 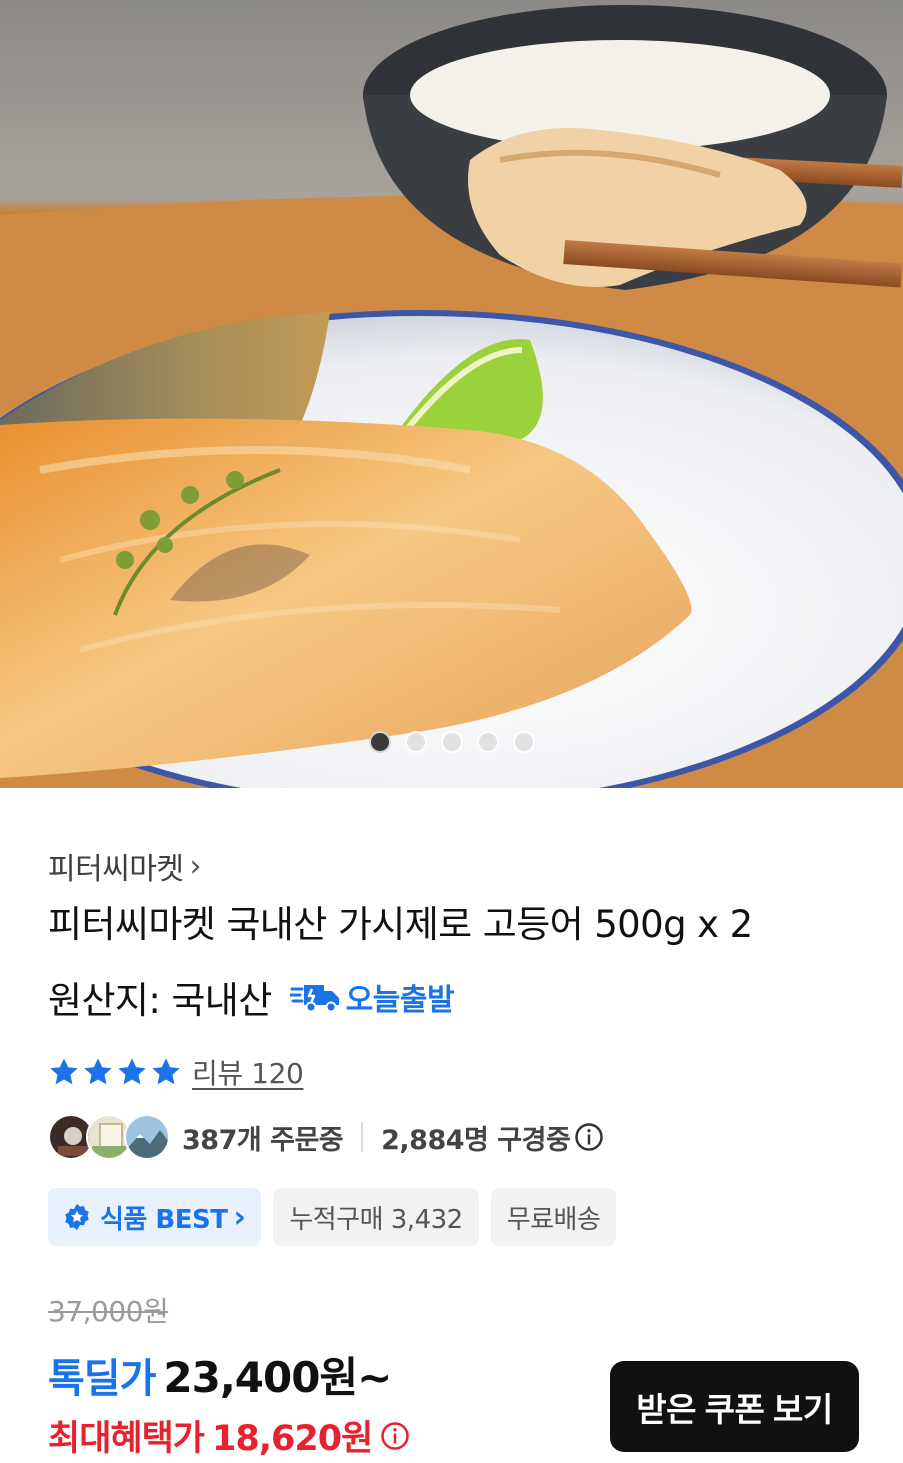 I want to click on buyer-avatars, so click(x=109, y=1137).